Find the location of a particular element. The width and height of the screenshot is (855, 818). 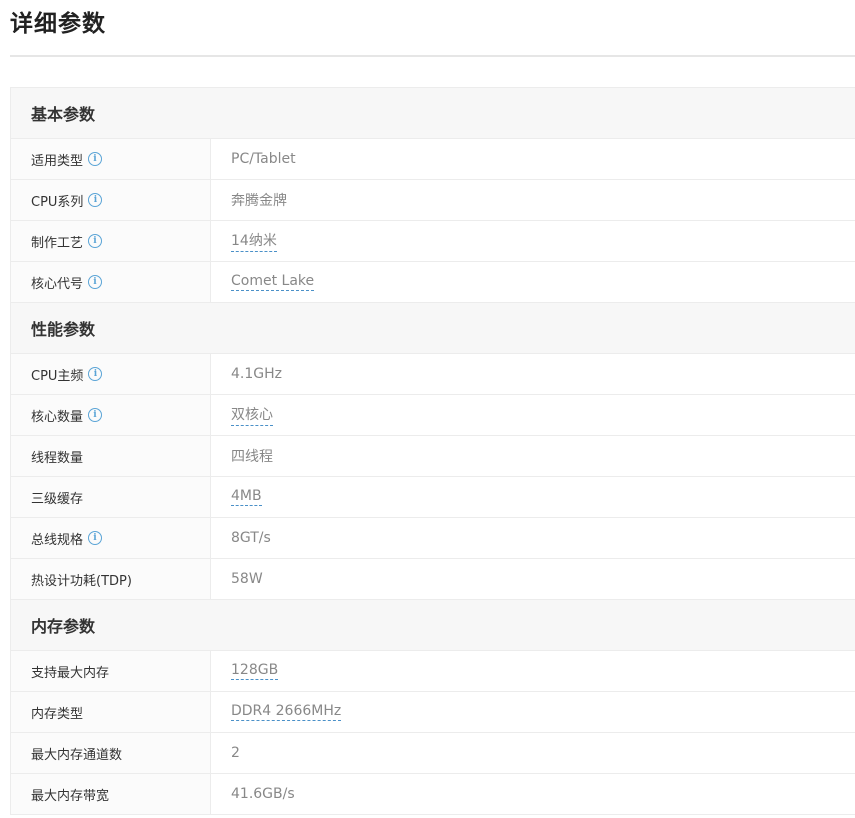

spec-label: 核心数量 i is located at coordinates (111, 415).